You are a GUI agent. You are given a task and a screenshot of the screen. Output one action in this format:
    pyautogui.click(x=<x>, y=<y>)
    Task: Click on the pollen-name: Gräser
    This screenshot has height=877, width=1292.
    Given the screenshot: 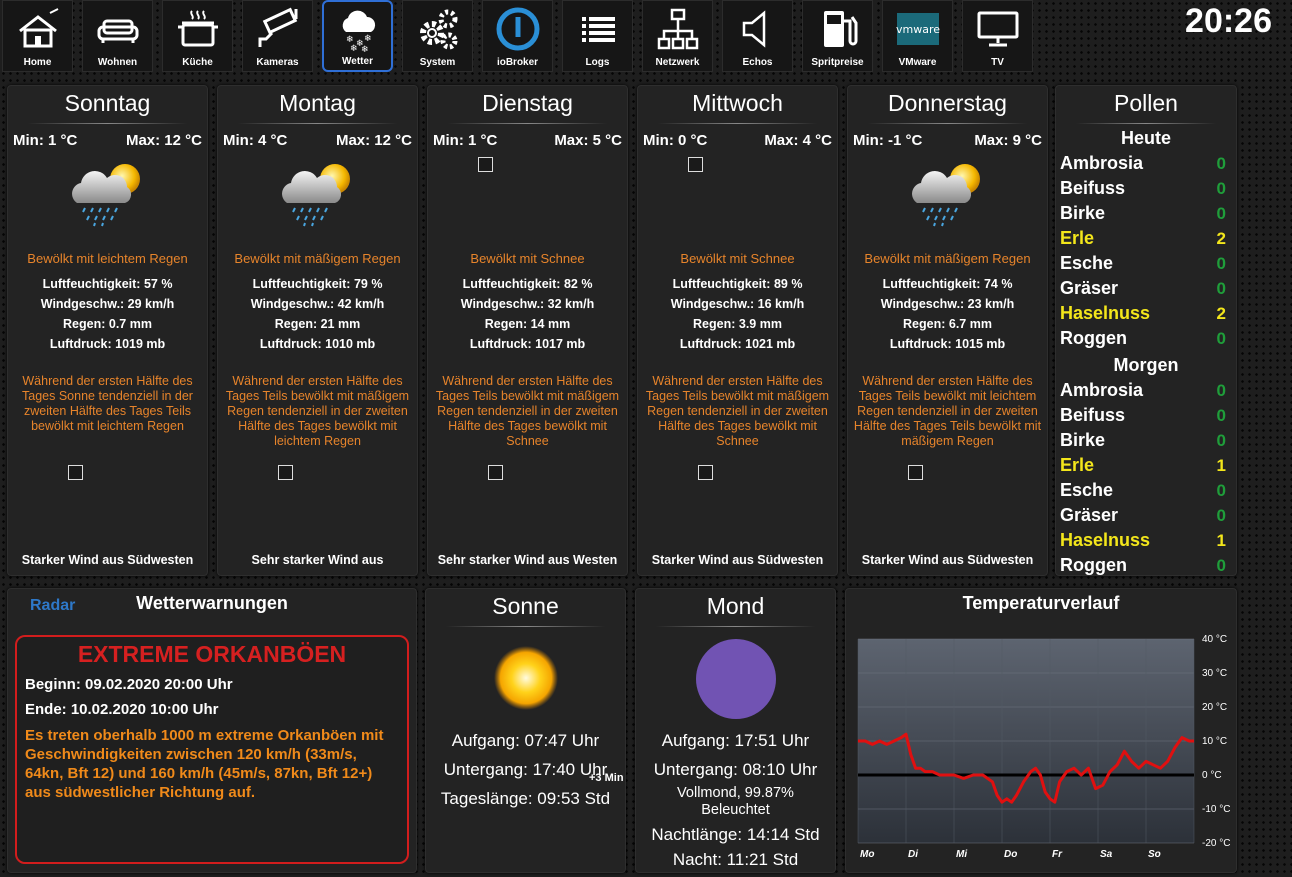 What is the action you would take?
    pyautogui.click(x=1089, y=515)
    